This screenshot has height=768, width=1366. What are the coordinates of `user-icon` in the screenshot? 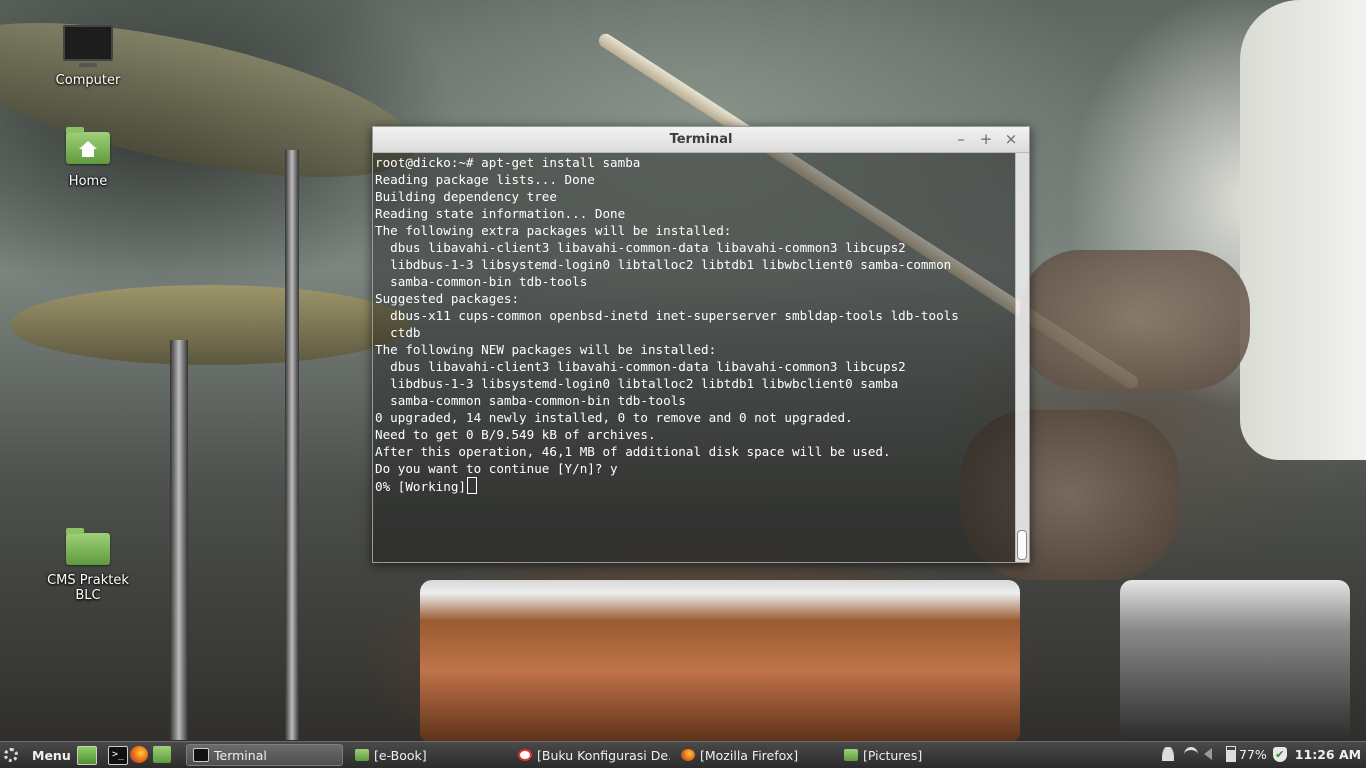 It's located at (1168, 754).